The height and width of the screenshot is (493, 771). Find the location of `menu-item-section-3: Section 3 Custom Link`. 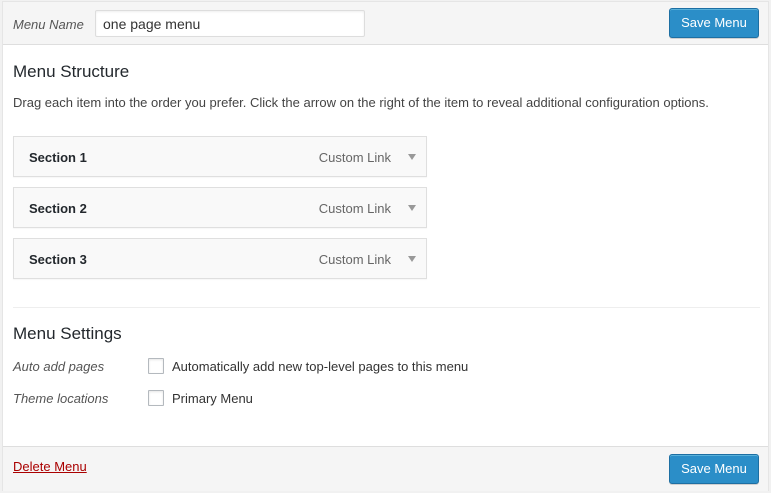

menu-item-section-3: Section 3 Custom Link is located at coordinates (220, 258).